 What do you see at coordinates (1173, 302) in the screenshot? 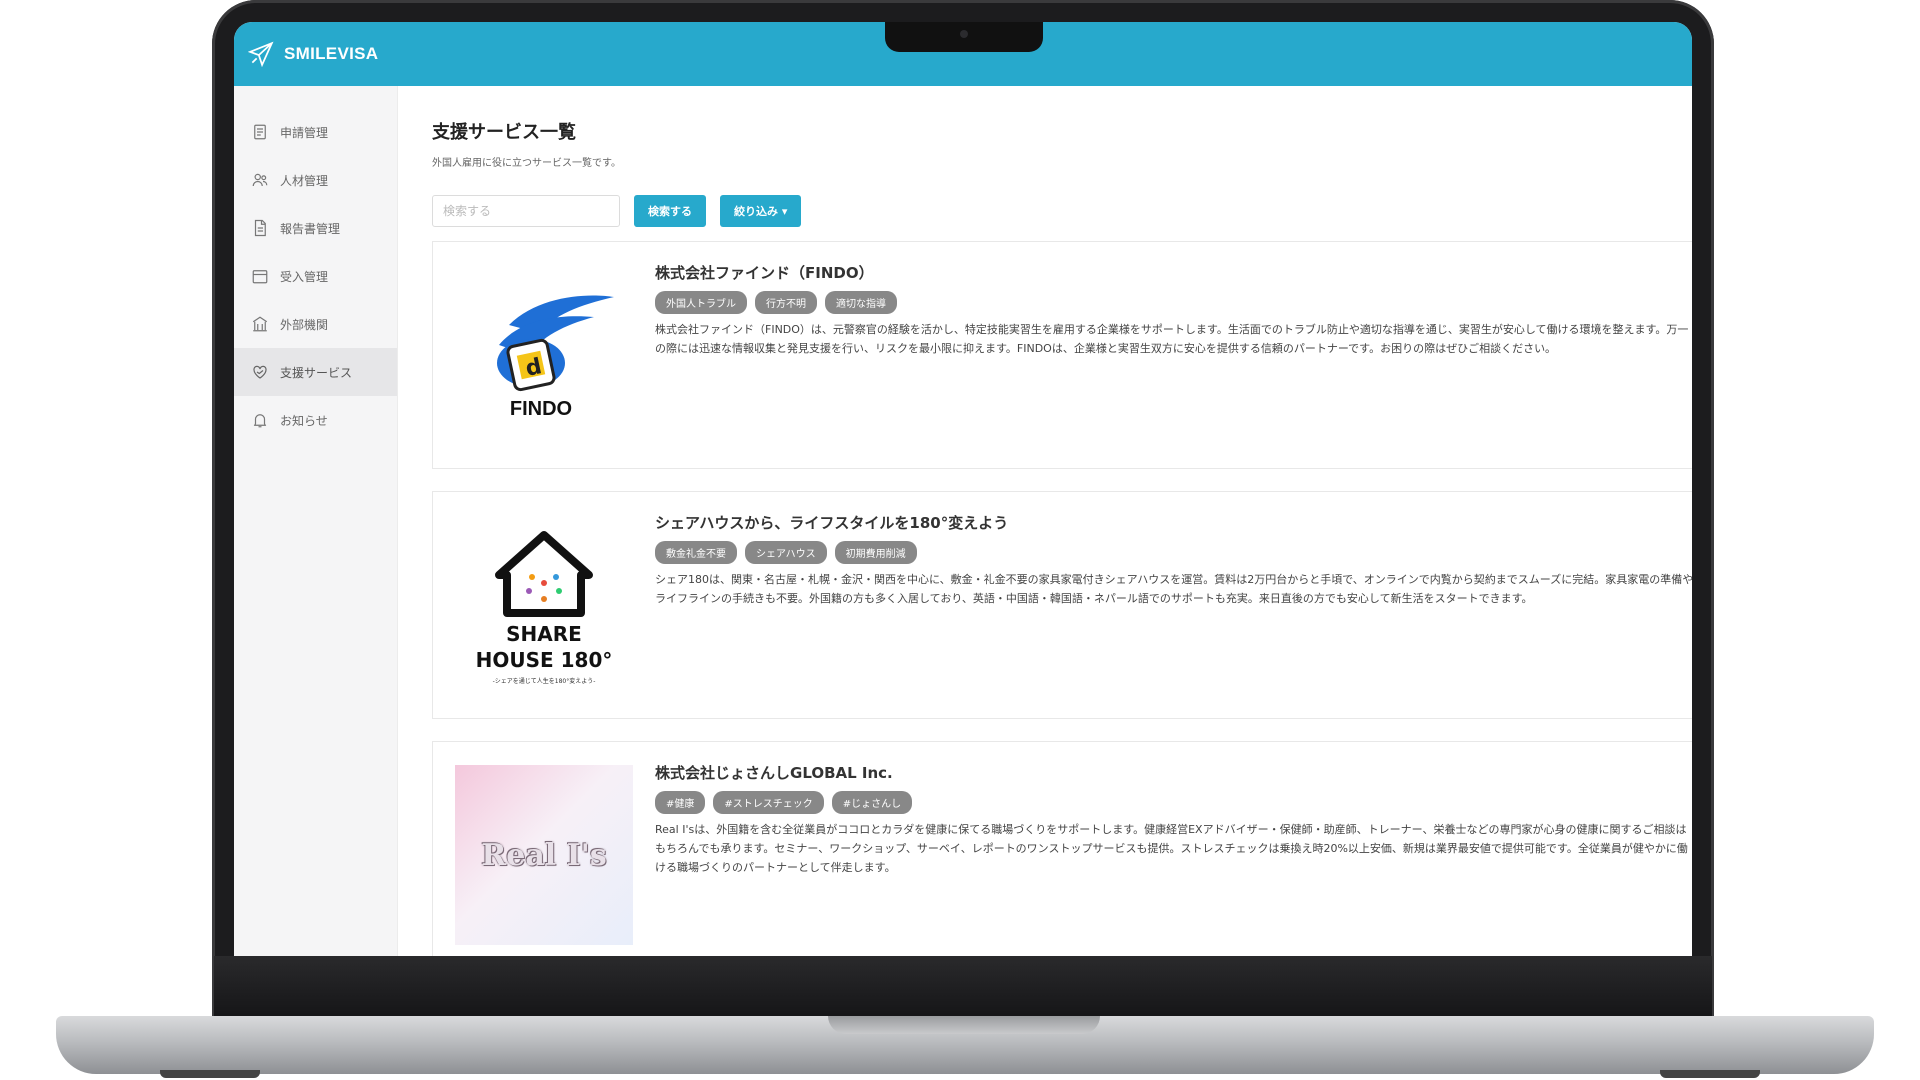
I see `tag-list: 外国人トラブル 行方不明 適切な指導` at bounding box center [1173, 302].